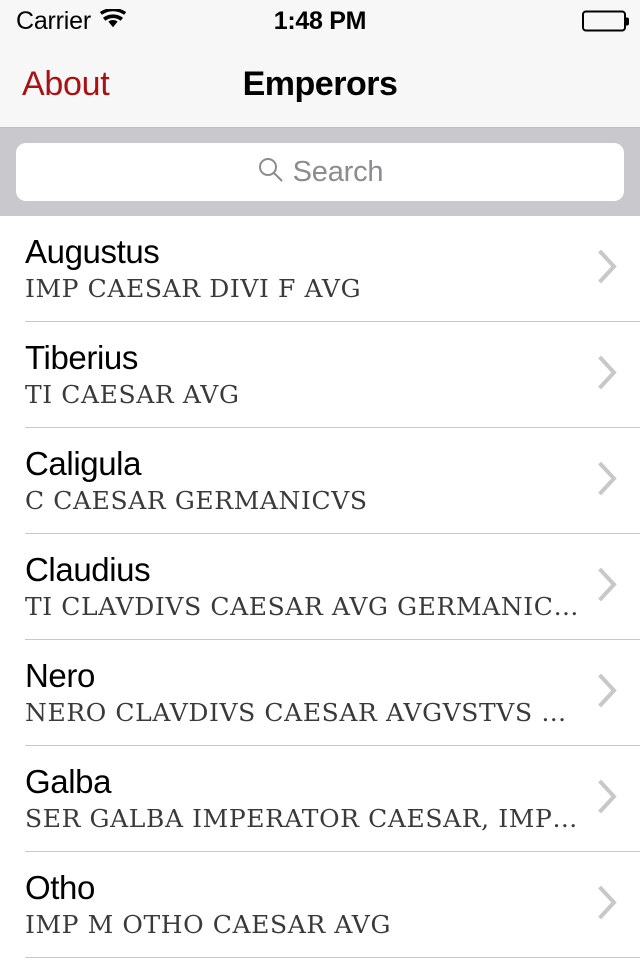  What do you see at coordinates (193, 288) in the screenshot?
I see `row-subtitle: IMP CAESAR DIVI F AVG` at bounding box center [193, 288].